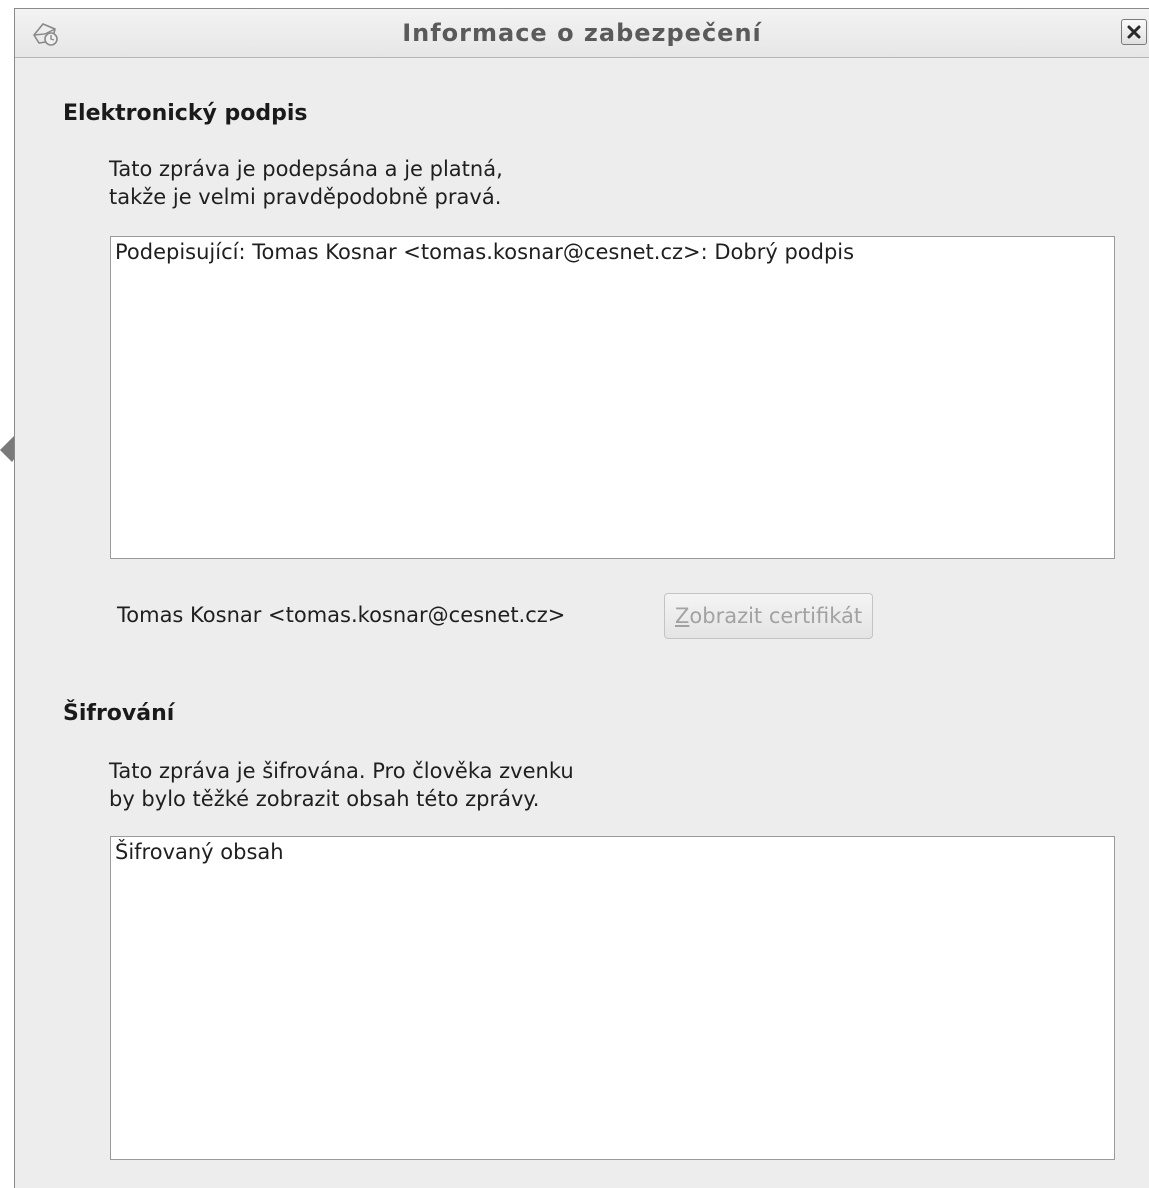 This screenshot has height=1188, width=1149. I want to click on close-button, so click(1134, 32).